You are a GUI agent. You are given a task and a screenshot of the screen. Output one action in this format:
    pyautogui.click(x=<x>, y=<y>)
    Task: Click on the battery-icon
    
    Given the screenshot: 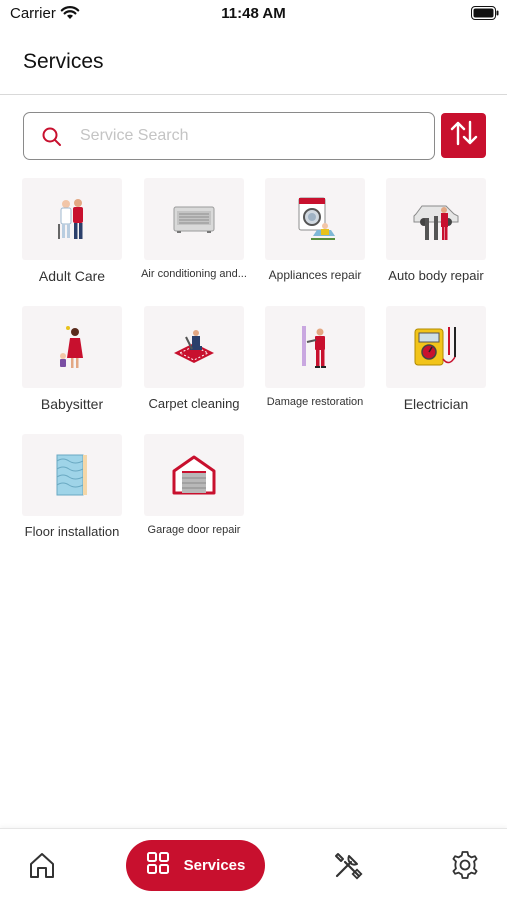 What is the action you would take?
    pyautogui.click(x=485, y=15)
    